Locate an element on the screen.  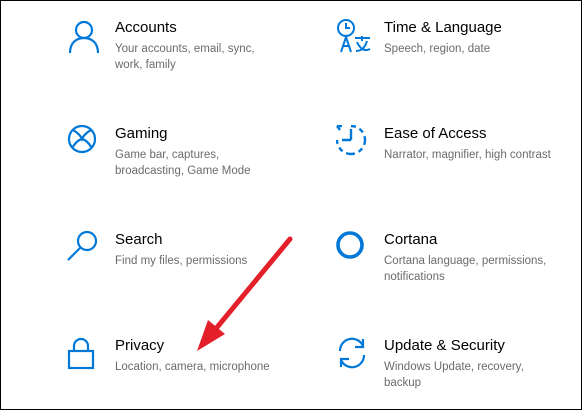
time-language-icon is located at coordinates (354, 37).